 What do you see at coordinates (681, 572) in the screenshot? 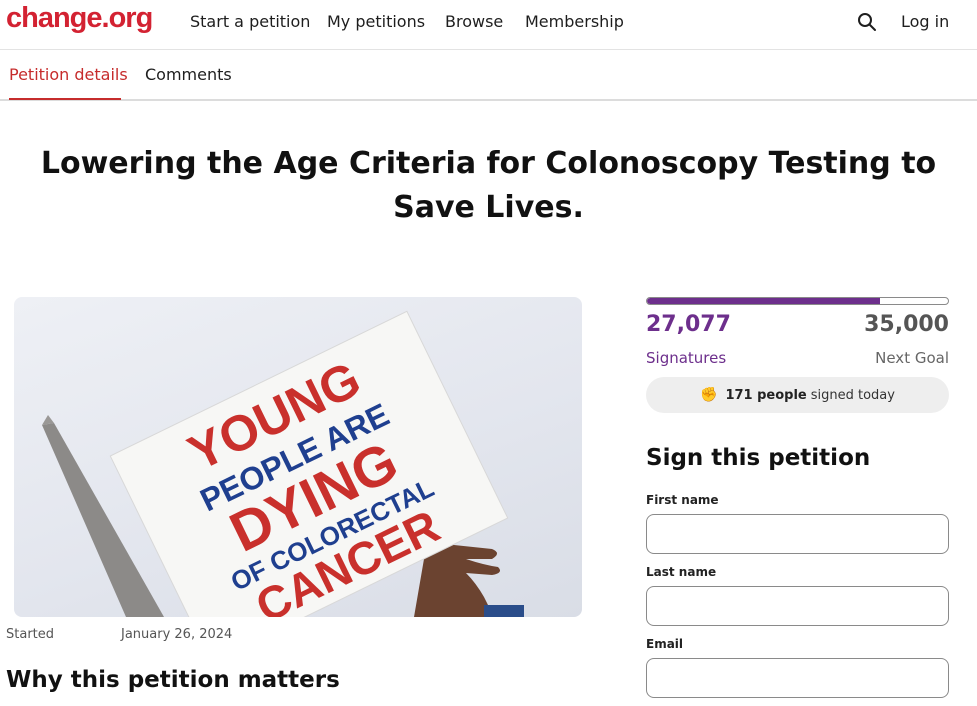
I see `last-name-label: Last name` at bounding box center [681, 572].